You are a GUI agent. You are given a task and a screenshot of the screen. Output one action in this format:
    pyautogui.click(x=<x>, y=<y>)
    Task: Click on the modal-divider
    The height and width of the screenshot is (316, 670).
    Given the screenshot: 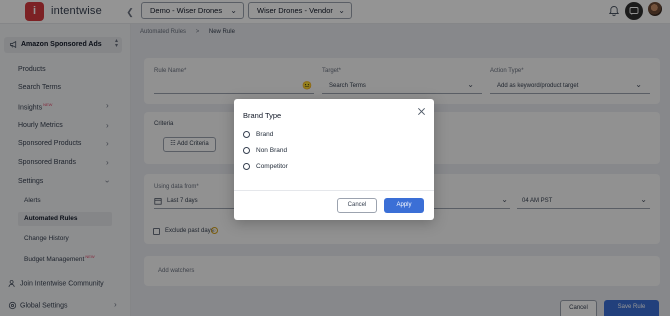 What is the action you would take?
    pyautogui.click(x=334, y=190)
    